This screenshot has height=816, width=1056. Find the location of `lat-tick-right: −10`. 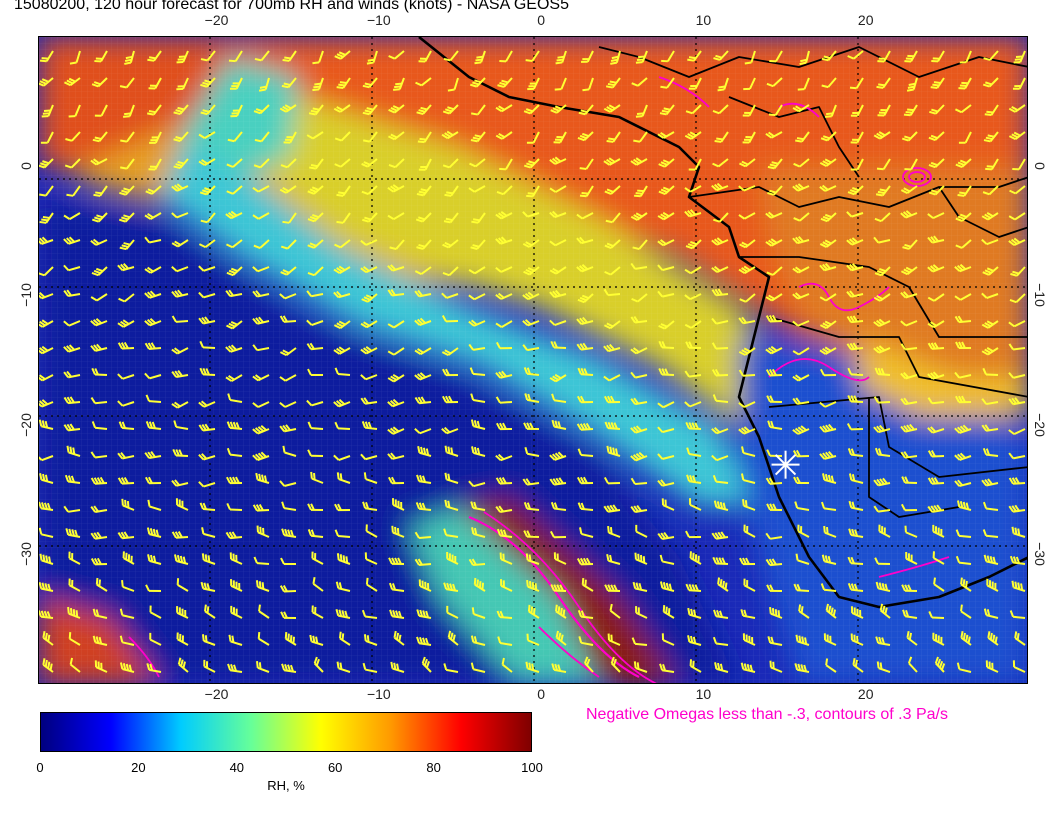

lat-tick-right: −10 is located at coordinates (1040, 295).